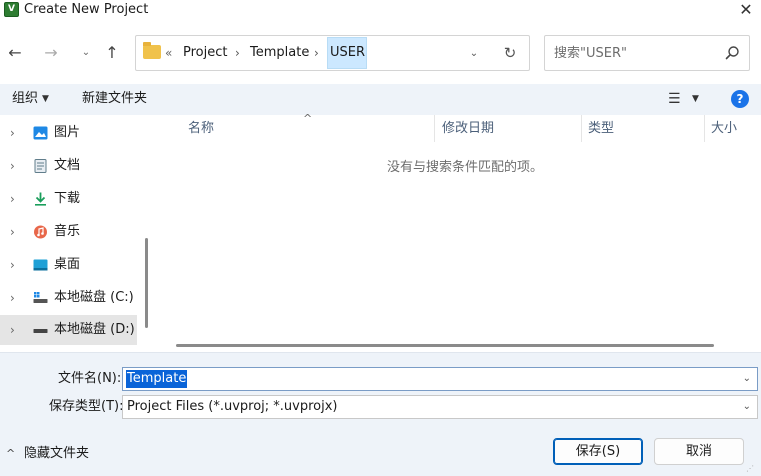 The height and width of the screenshot is (476, 761). I want to click on documents-icon, so click(40, 166).